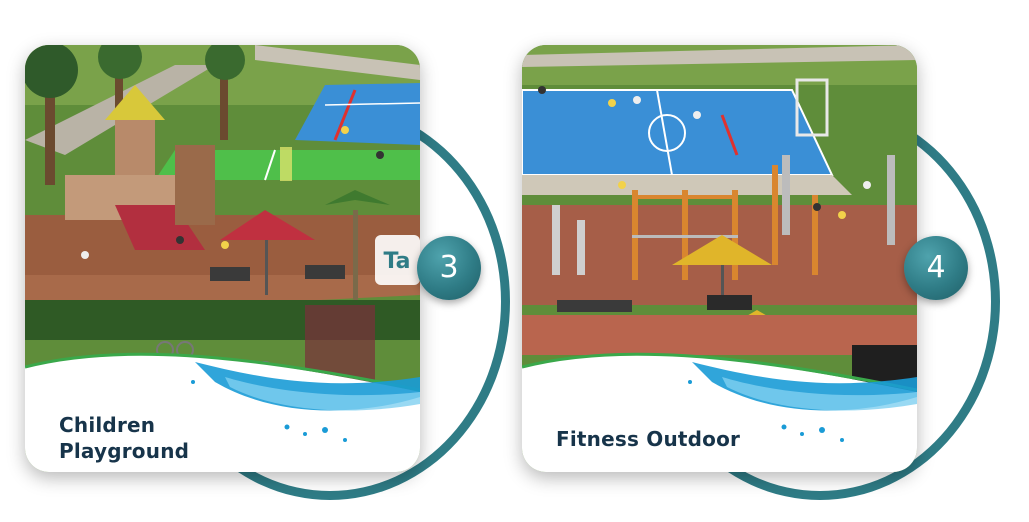  Describe the element at coordinates (107, 425) in the screenshot. I see `card-title-line-1: Children` at that location.